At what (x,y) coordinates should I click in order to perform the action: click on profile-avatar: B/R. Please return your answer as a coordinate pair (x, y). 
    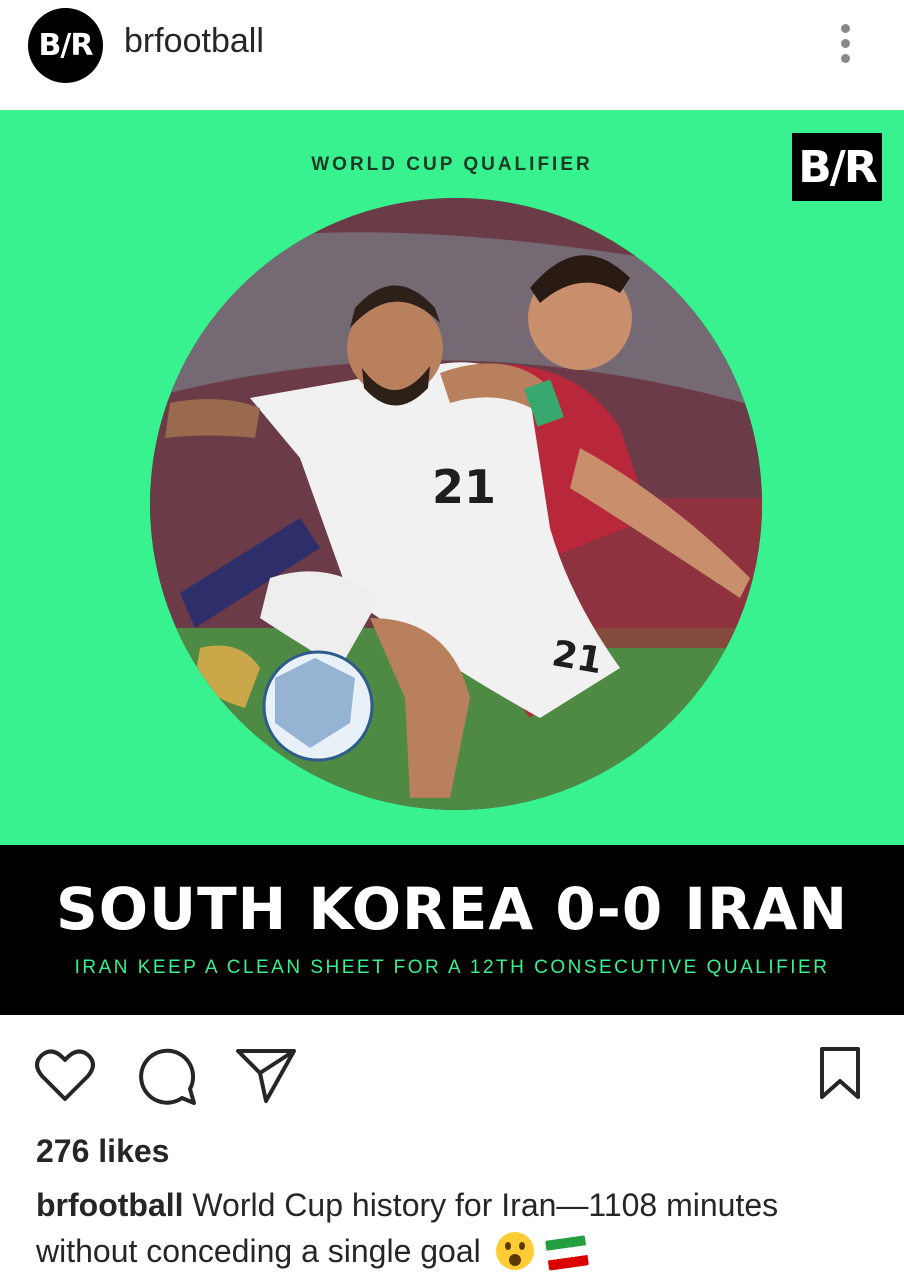
    Looking at the image, I should click on (65, 45).